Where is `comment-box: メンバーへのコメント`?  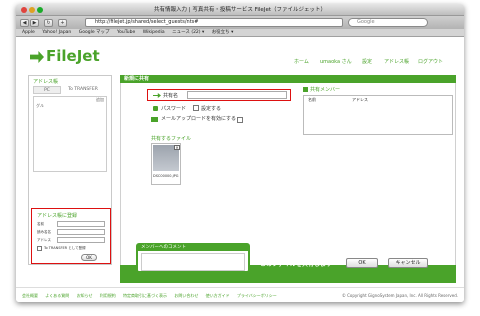
comment-box: メンバーへのコメント is located at coordinates (193, 258).